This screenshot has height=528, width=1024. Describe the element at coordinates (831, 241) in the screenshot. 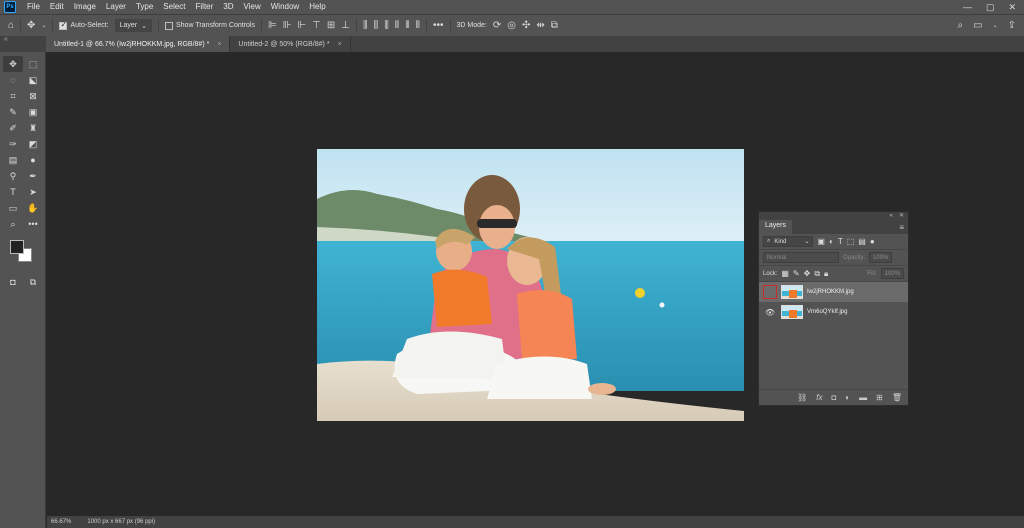

I see `filter-adjustment-icon: ◐` at that location.